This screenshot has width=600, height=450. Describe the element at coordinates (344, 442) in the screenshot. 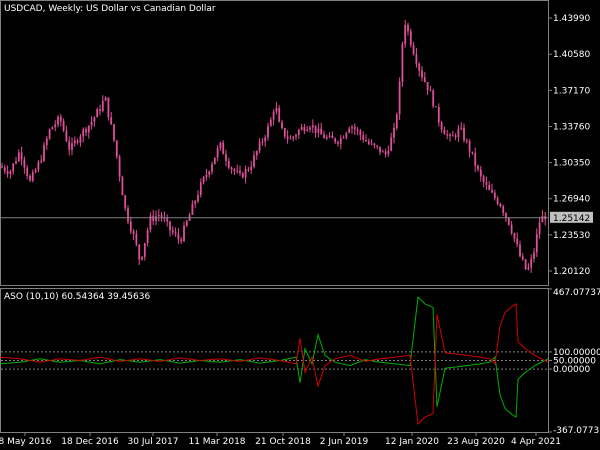

I see `time-tick-label: 2 Jun 2019` at that location.